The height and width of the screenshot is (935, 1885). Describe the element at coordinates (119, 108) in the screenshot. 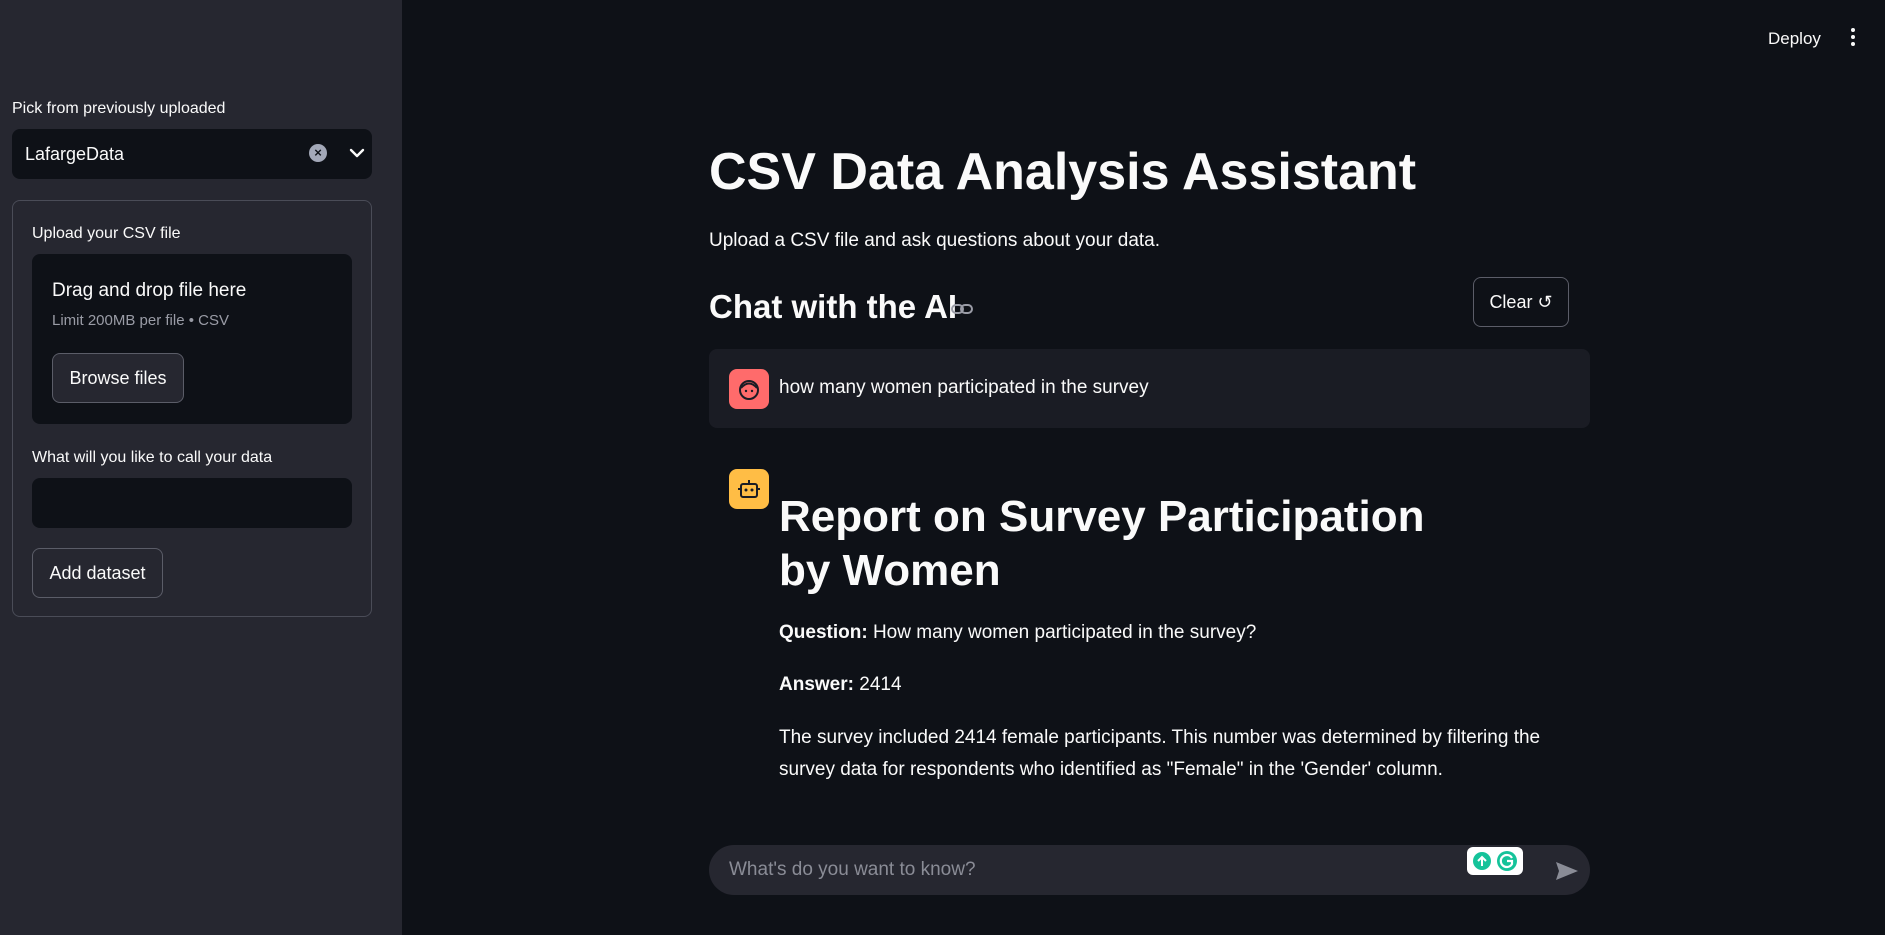

I see `pick-dataset-label: Pick from previously uploaded` at that location.